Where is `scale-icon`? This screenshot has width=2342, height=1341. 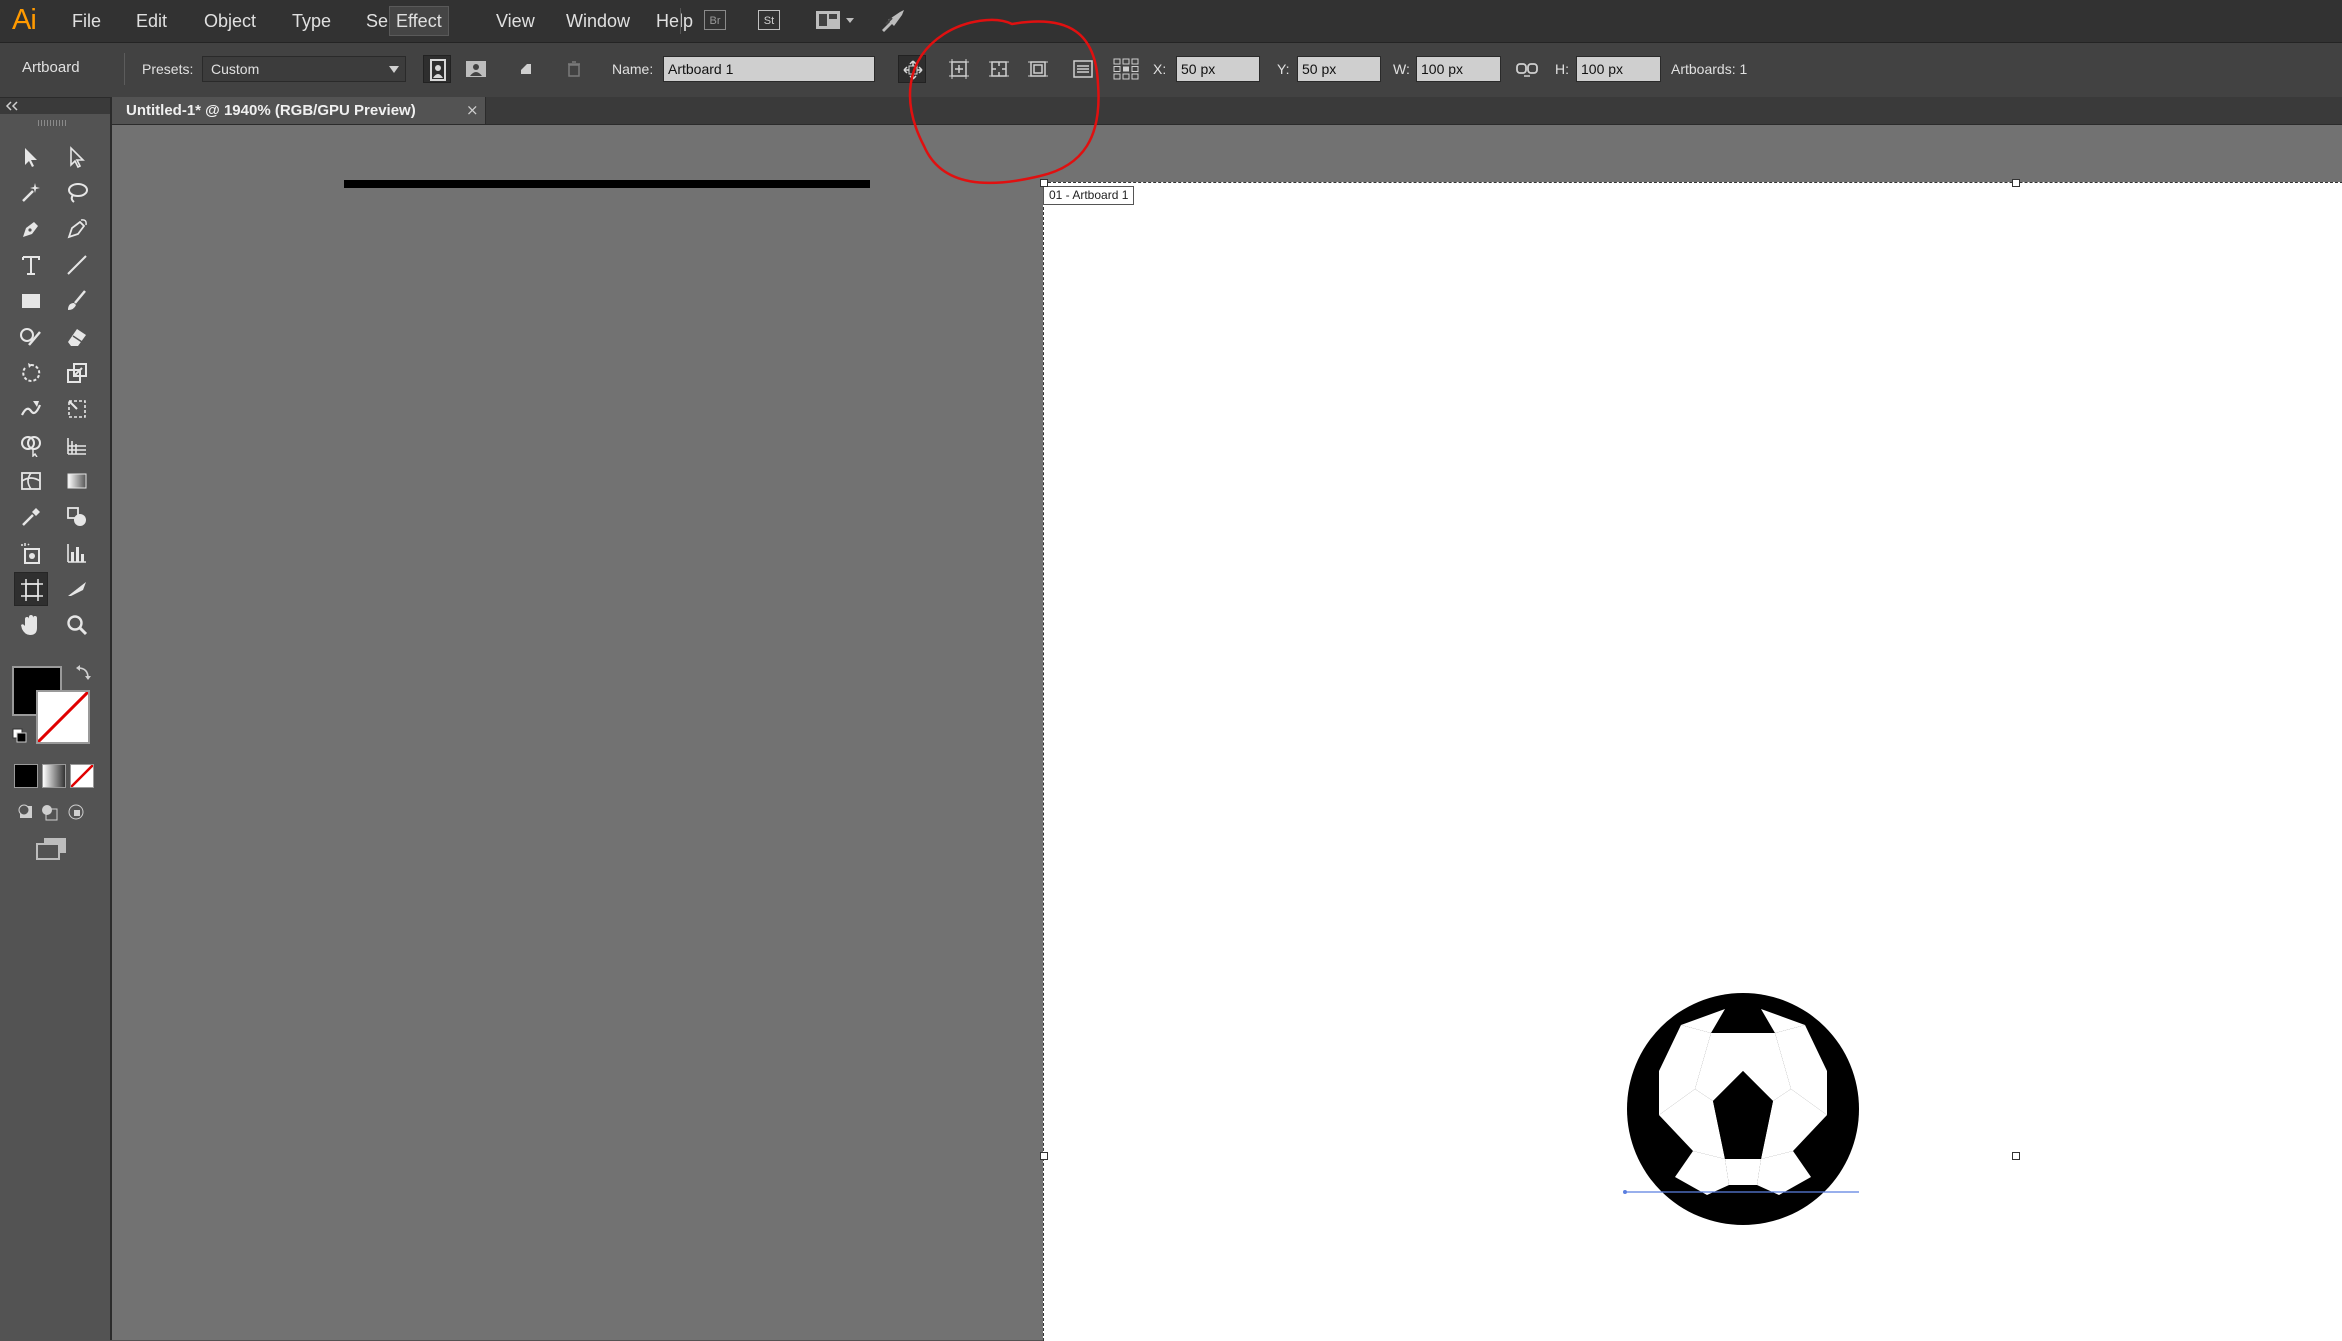
scale-icon is located at coordinates (77, 373).